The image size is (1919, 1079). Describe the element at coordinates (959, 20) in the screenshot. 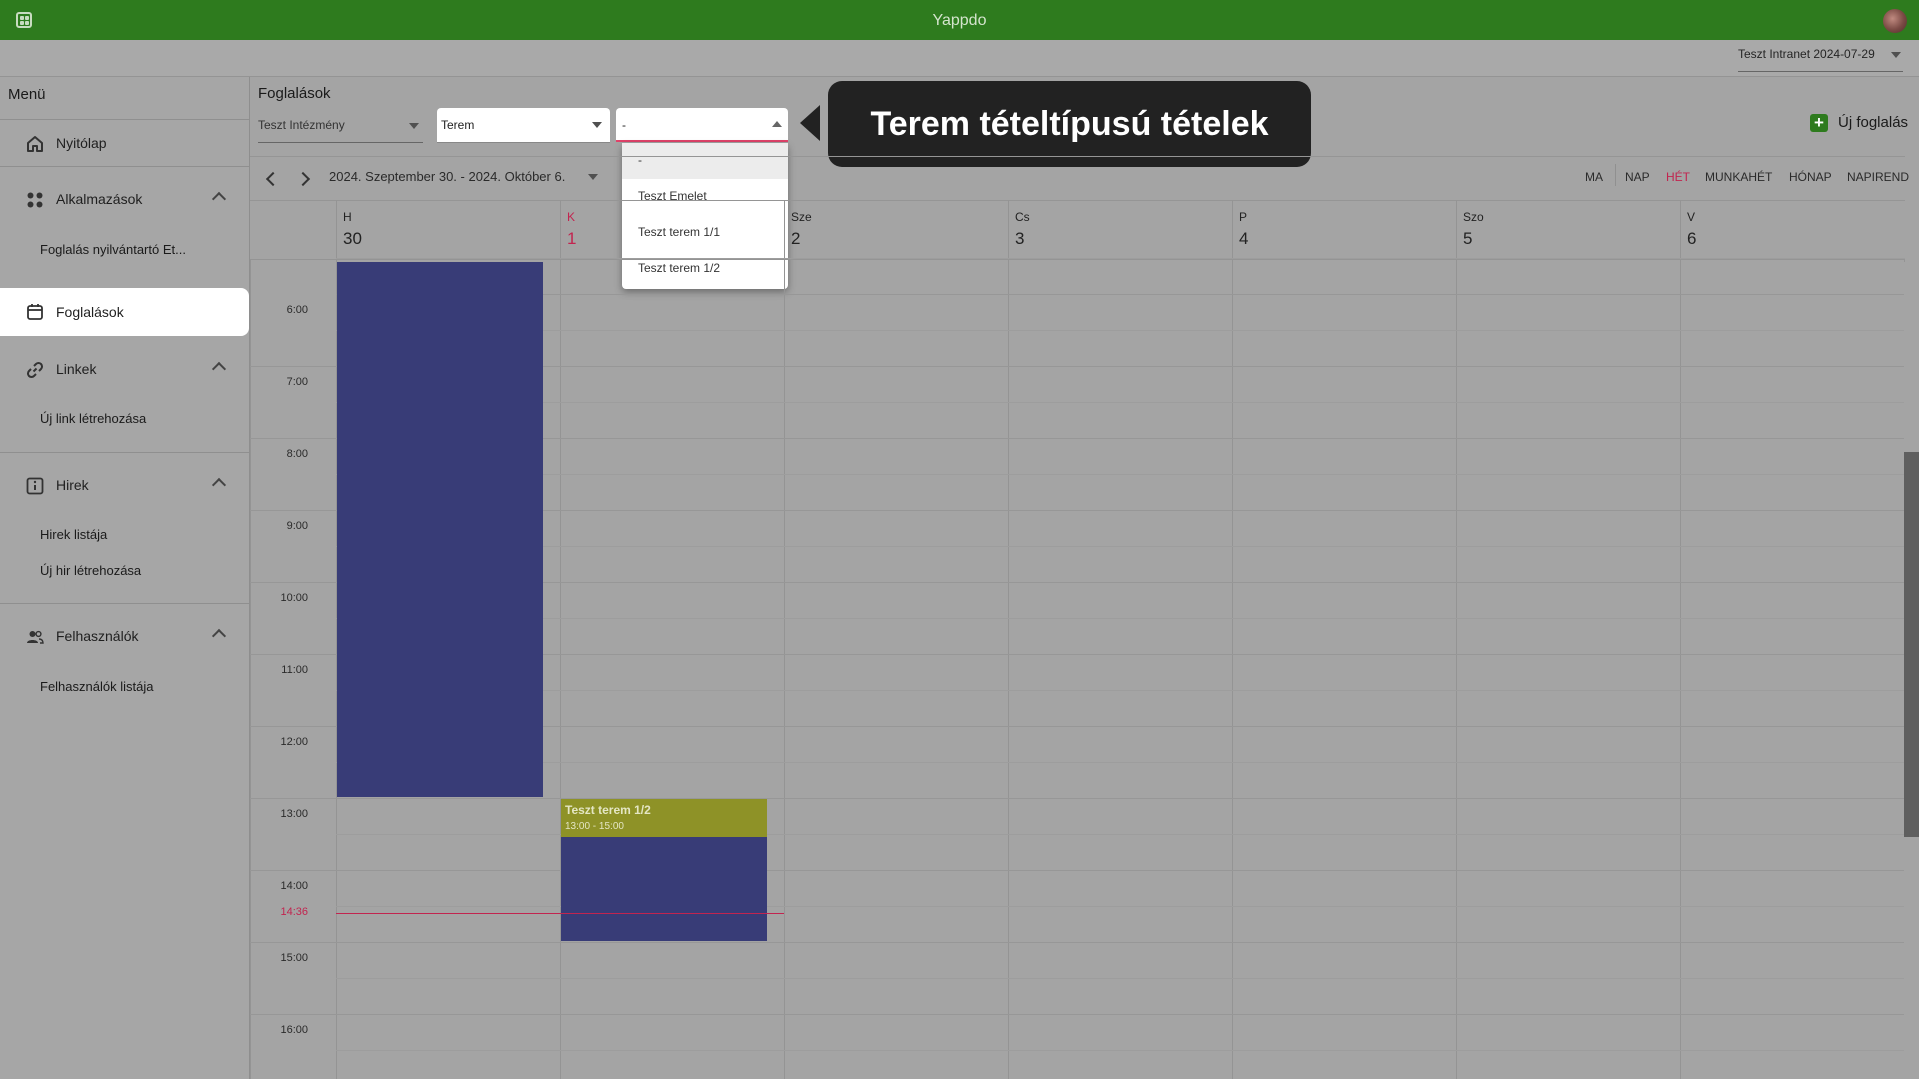

I see `app-title: Yappdo` at that location.